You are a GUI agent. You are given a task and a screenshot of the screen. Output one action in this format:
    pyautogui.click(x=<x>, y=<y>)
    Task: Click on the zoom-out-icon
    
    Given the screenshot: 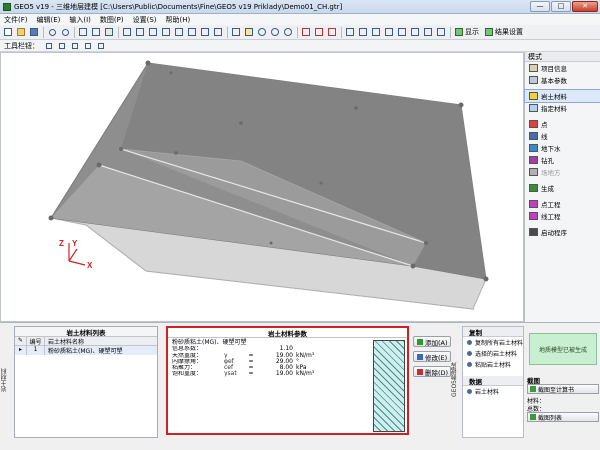 What is the action you would take?
    pyautogui.click(x=275, y=32)
    